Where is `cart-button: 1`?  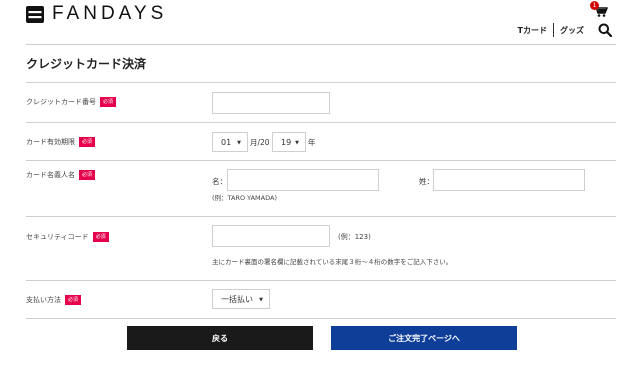 cart-button: 1 is located at coordinates (599, 9).